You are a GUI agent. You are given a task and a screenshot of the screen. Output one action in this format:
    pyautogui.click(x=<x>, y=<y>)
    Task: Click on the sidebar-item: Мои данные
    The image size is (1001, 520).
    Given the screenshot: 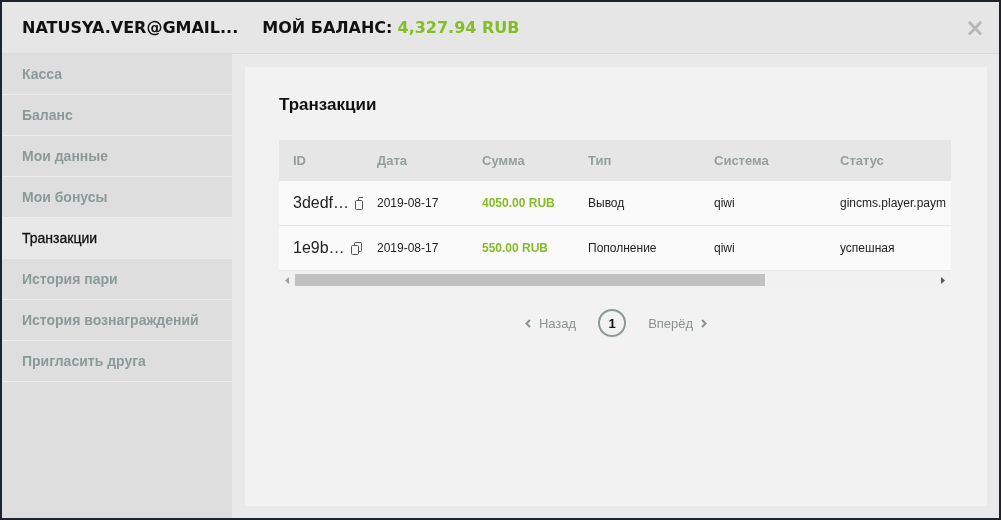 What is the action you would take?
    pyautogui.click(x=117, y=156)
    